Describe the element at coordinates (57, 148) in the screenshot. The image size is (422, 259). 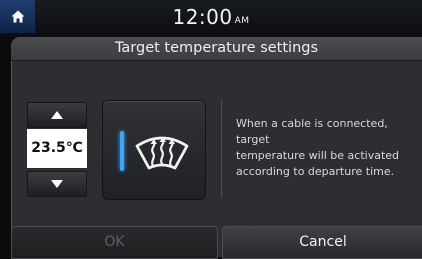
I see `temperature-value: 23.5℃` at that location.